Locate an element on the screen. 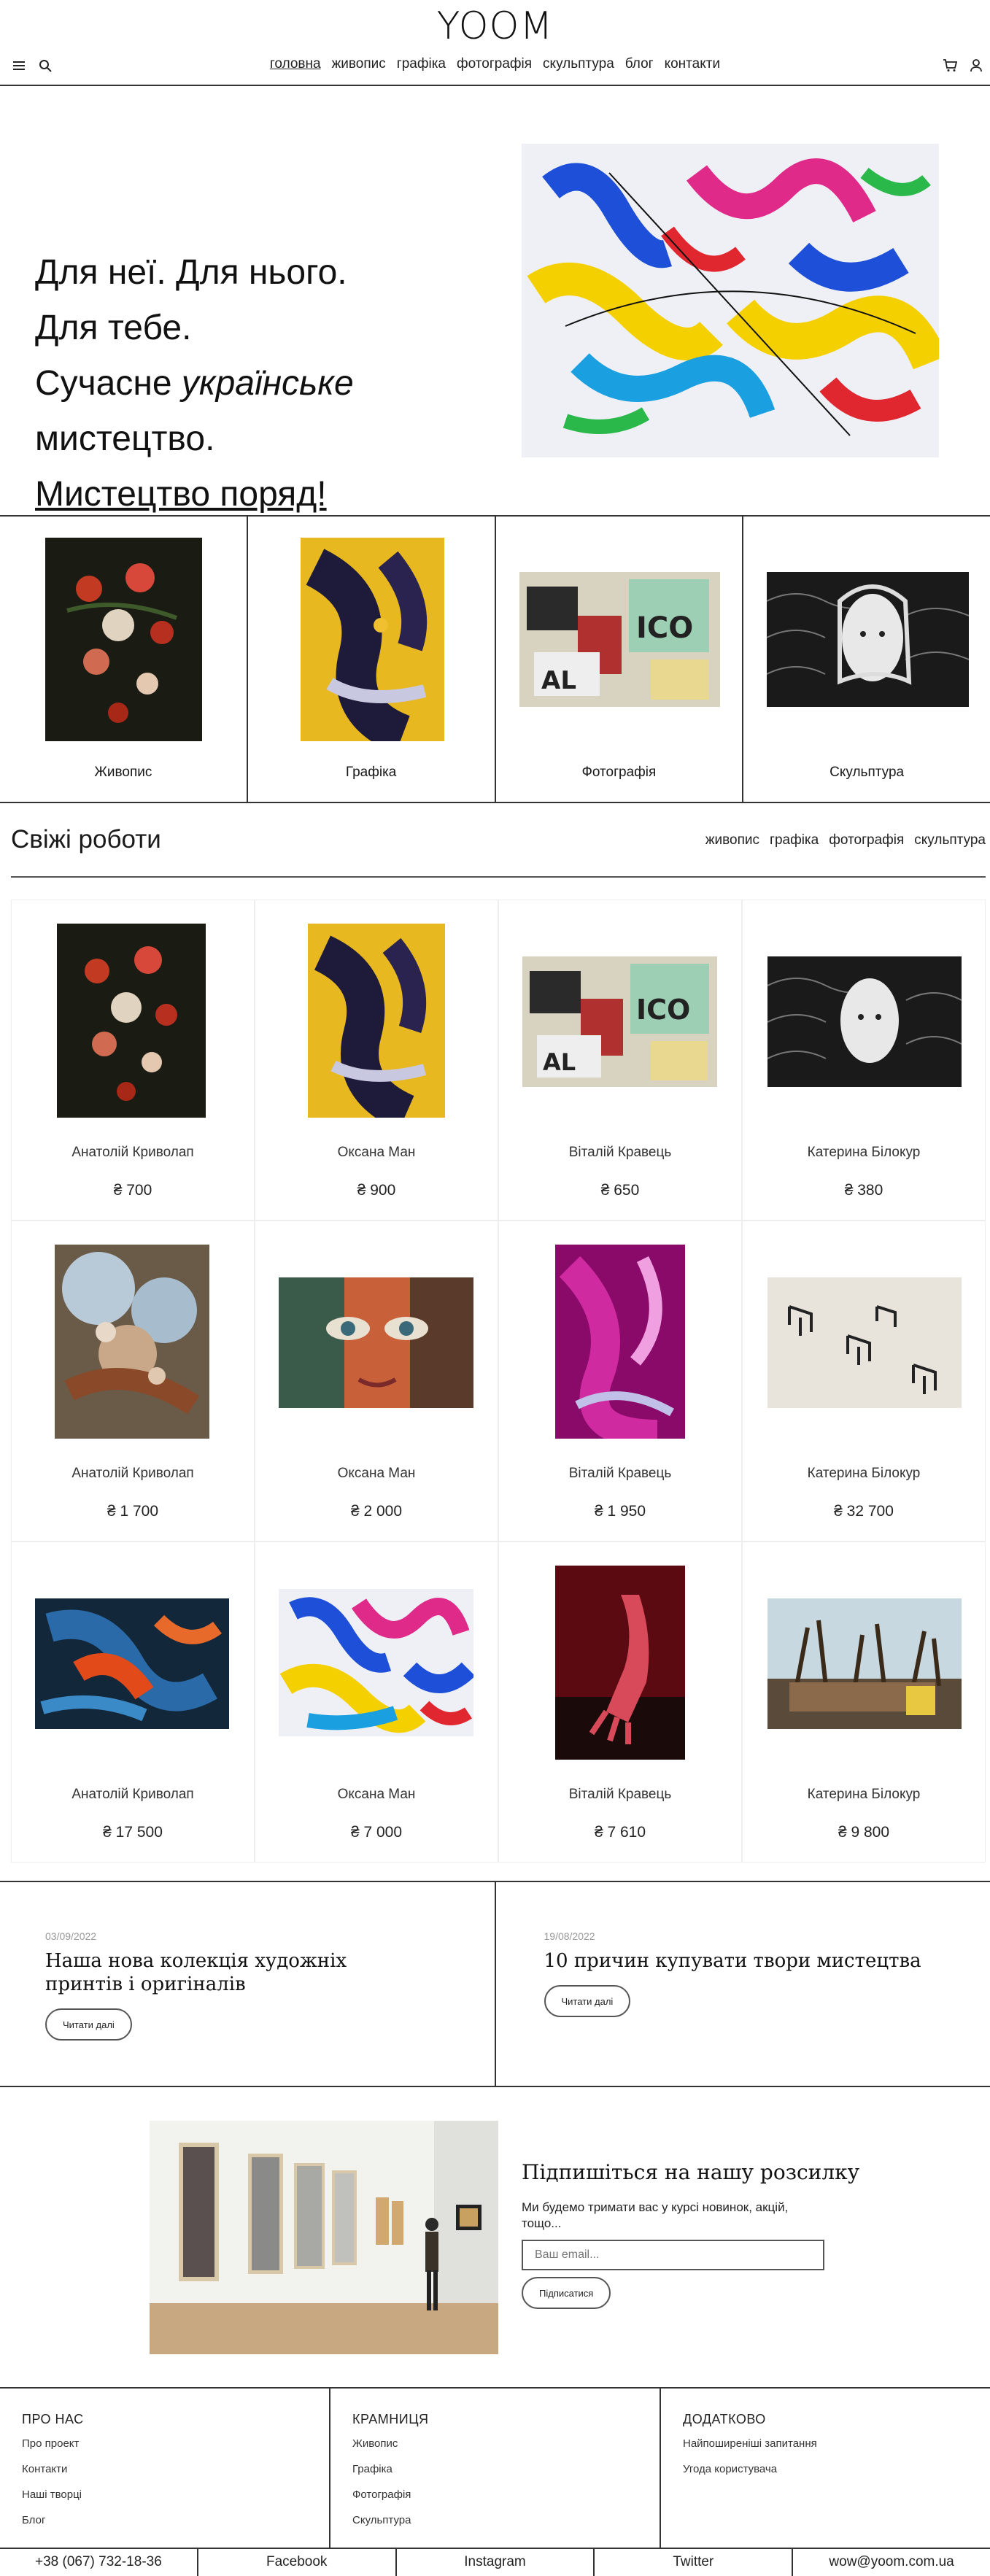 This screenshot has height=2576, width=990. hero-line: мистецтво. is located at coordinates (125, 438).